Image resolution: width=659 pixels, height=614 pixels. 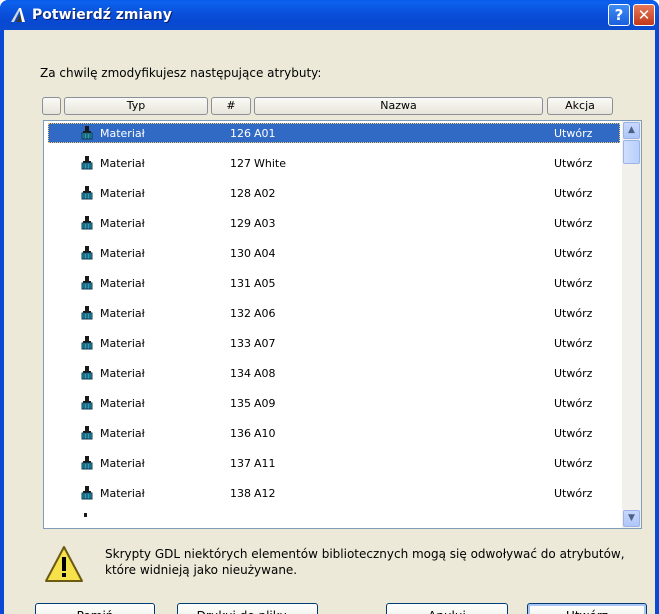 I want to click on row-number: 138, so click(x=240, y=493).